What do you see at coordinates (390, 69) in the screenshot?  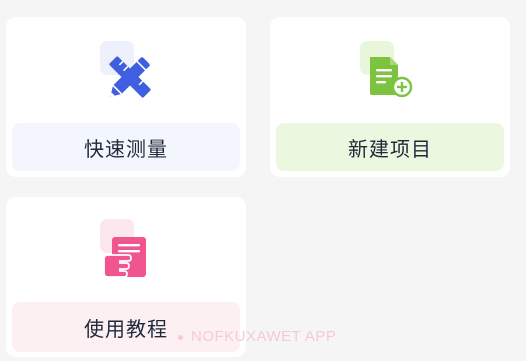 I see `new-document-icon` at bounding box center [390, 69].